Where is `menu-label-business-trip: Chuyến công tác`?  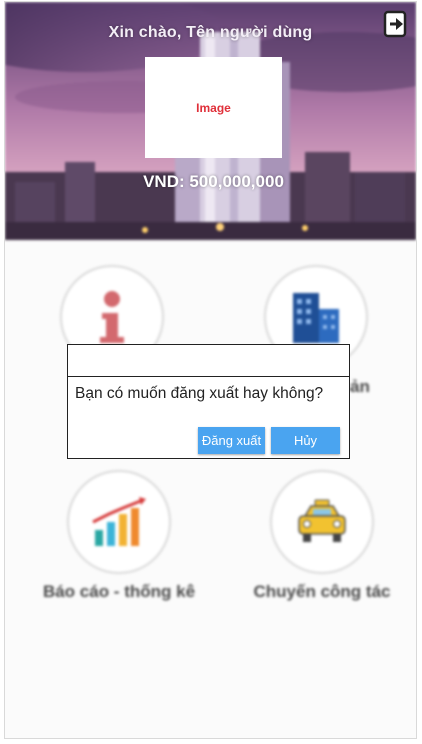
menu-label-business-trip: Chuyến công tác is located at coordinates (322, 591).